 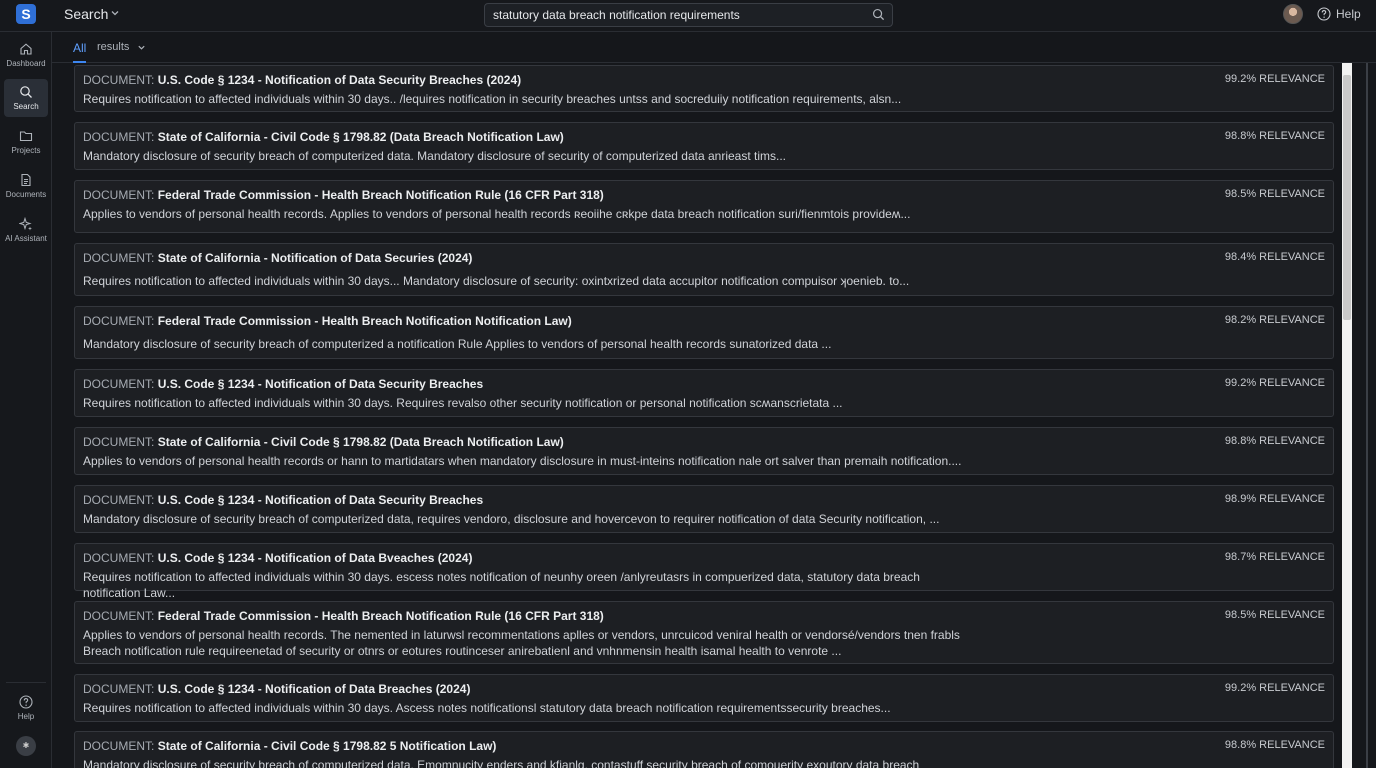 I want to click on document-icon, so click(x=26, y=180).